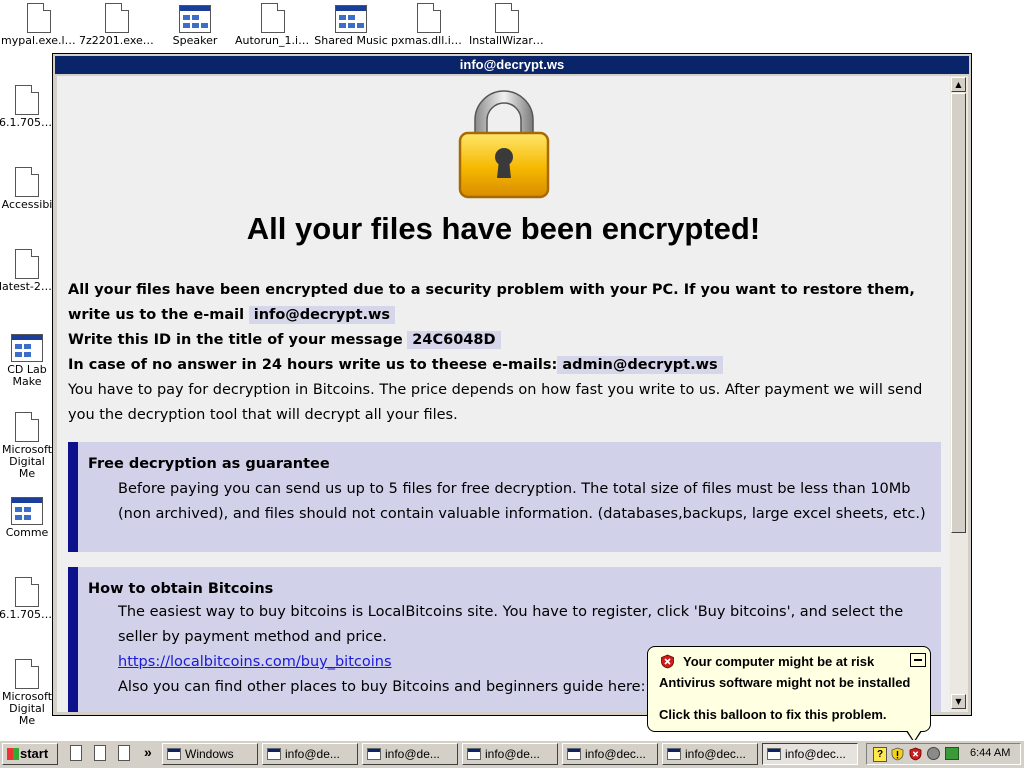  What do you see at coordinates (933, 753) in the screenshot?
I see `speaker-icon` at bounding box center [933, 753].